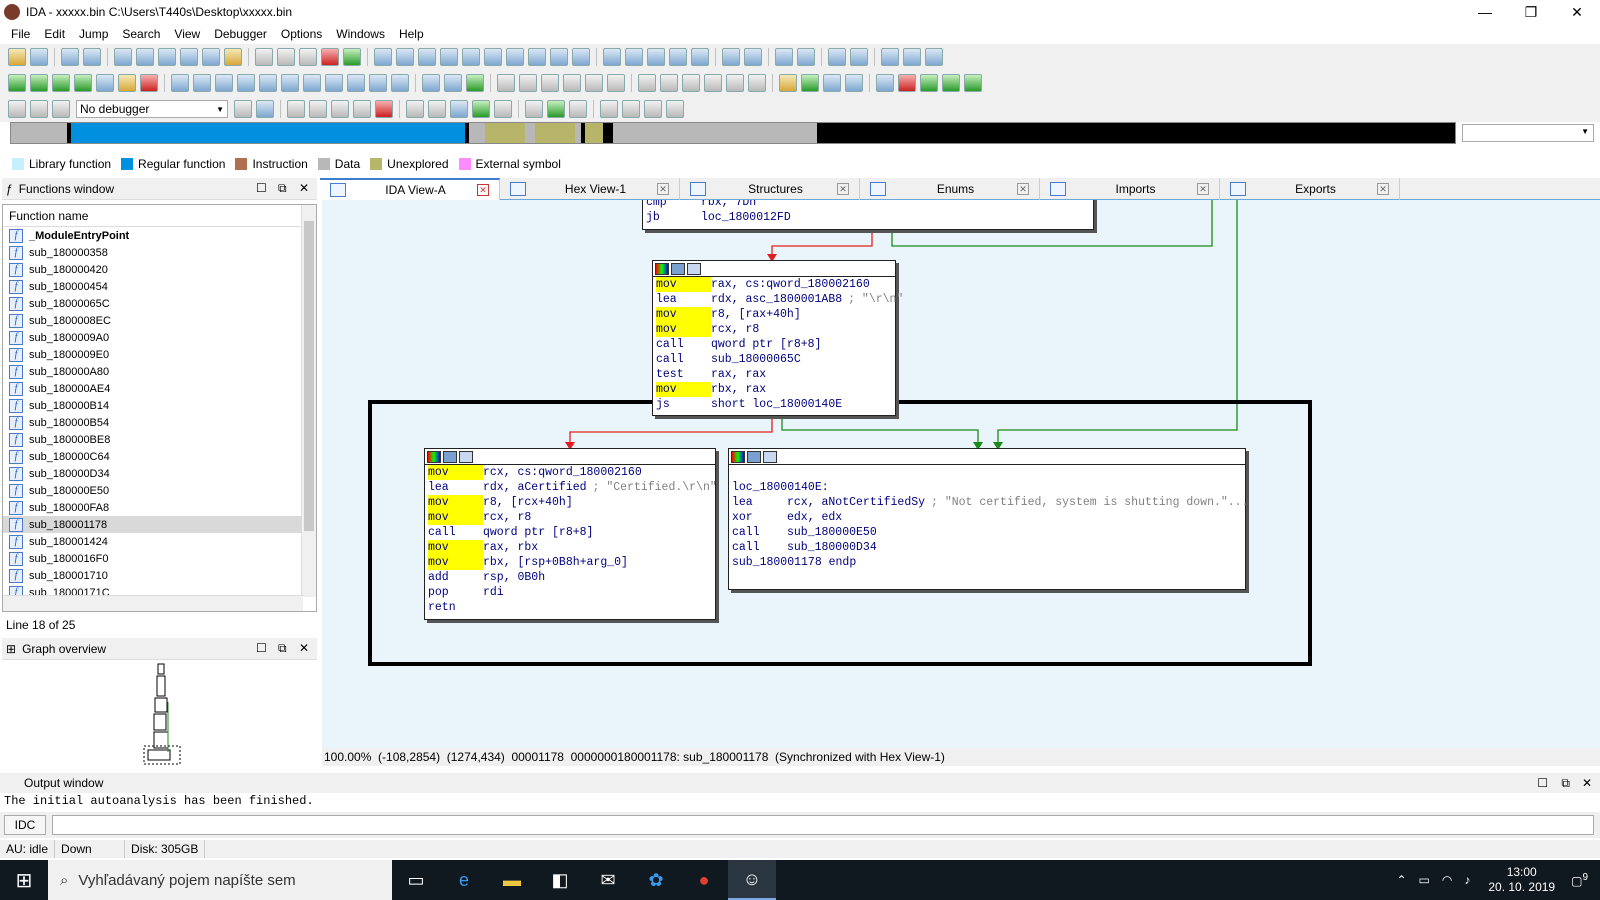  Describe the element at coordinates (731, 57) in the screenshot. I see `edit-function-icon` at that location.